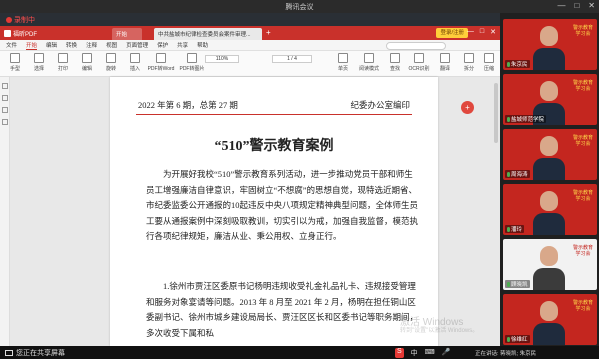  I want to click on menu-protect: 保护, so click(162, 45).